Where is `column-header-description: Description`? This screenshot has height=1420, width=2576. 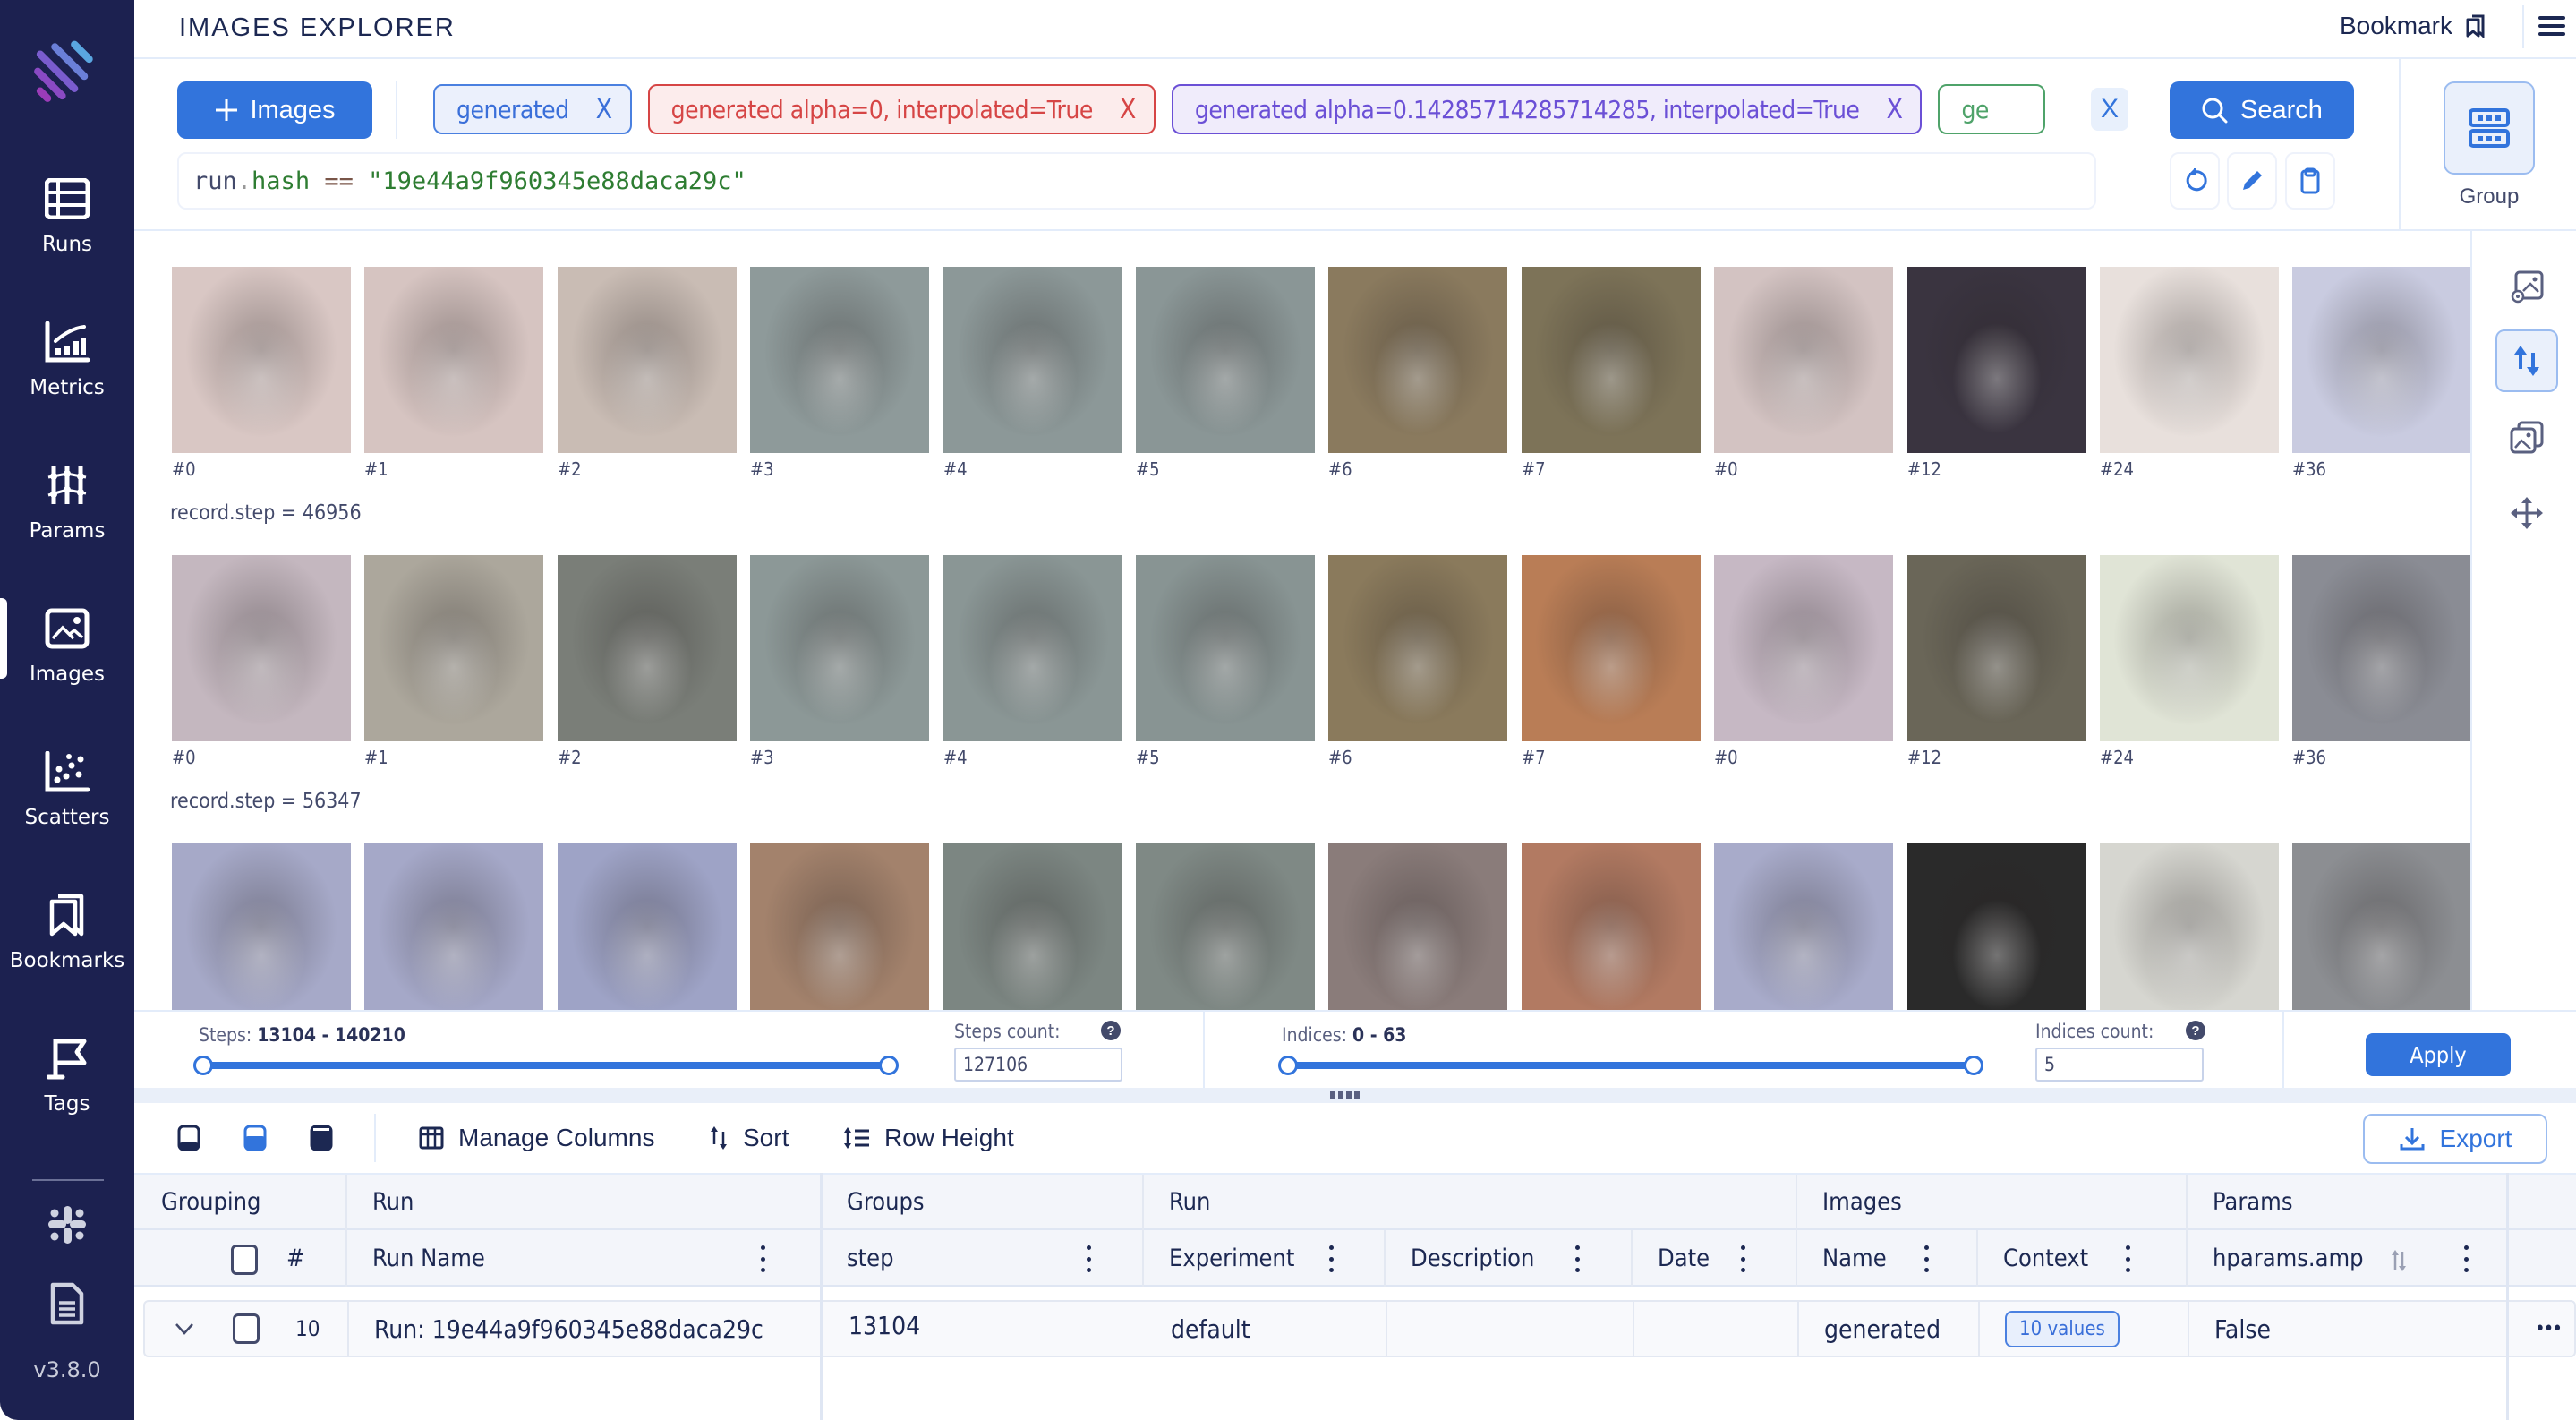
column-header-description: Description is located at coordinates (1459, 1259).